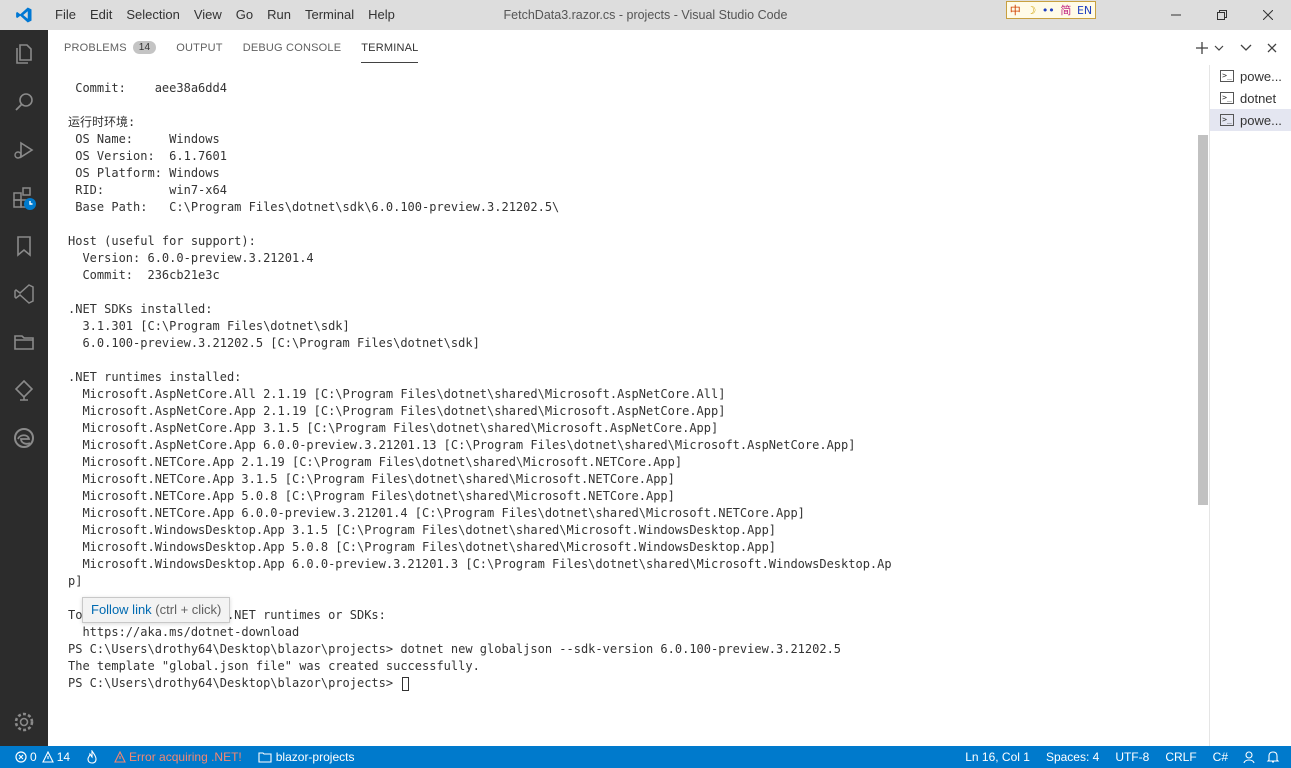 This screenshot has height=768, width=1291. I want to click on tab-output: OUTPUT, so click(199, 47).